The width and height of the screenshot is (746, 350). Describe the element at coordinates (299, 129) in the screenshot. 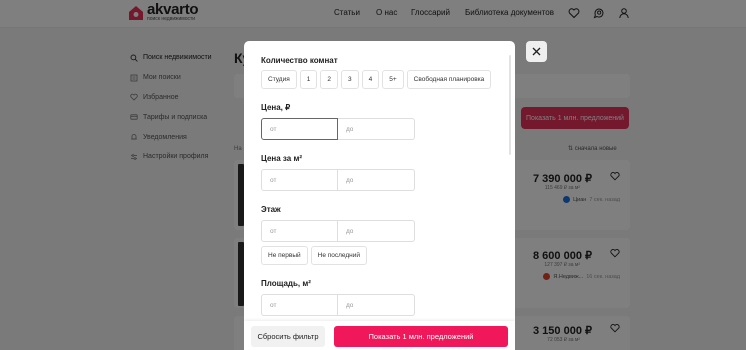

I see `price-from-input` at that location.